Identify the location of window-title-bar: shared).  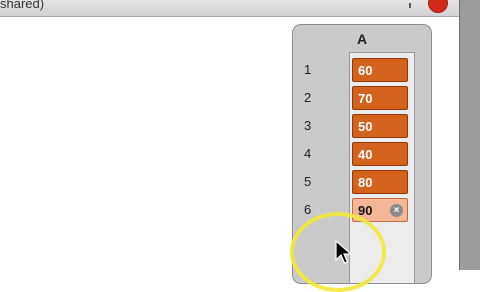
(230, 8).